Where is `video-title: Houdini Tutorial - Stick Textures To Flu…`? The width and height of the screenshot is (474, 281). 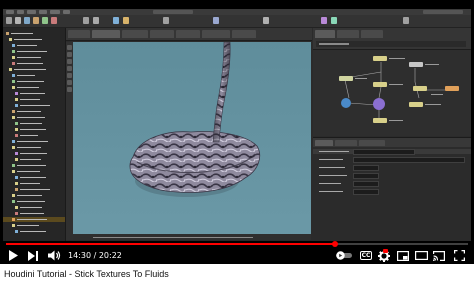 video-title: Houdini Tutorial - Stick Textures To Flu… is located at coordinates (86, 274).